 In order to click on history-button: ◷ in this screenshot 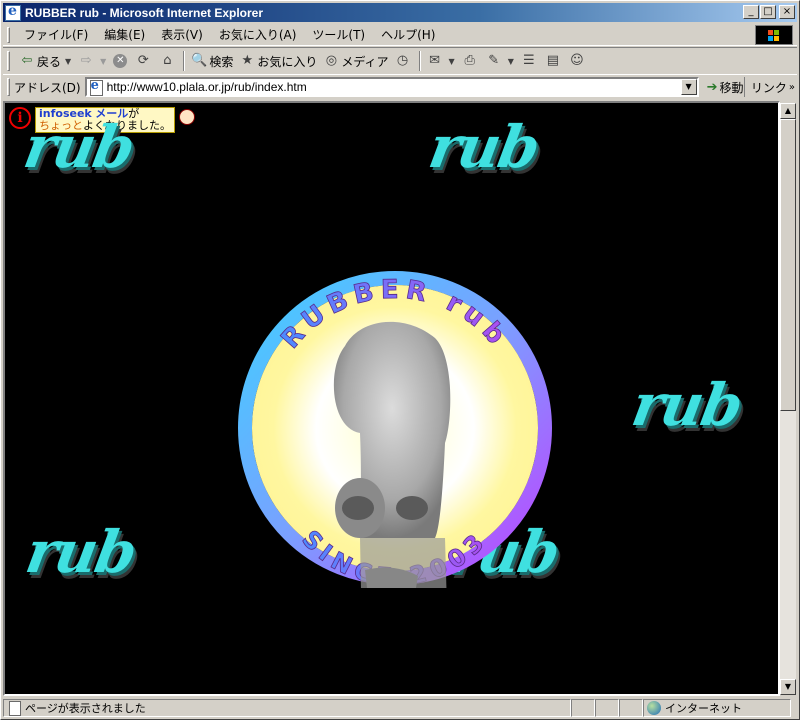, I will do `click(404, 61)`.